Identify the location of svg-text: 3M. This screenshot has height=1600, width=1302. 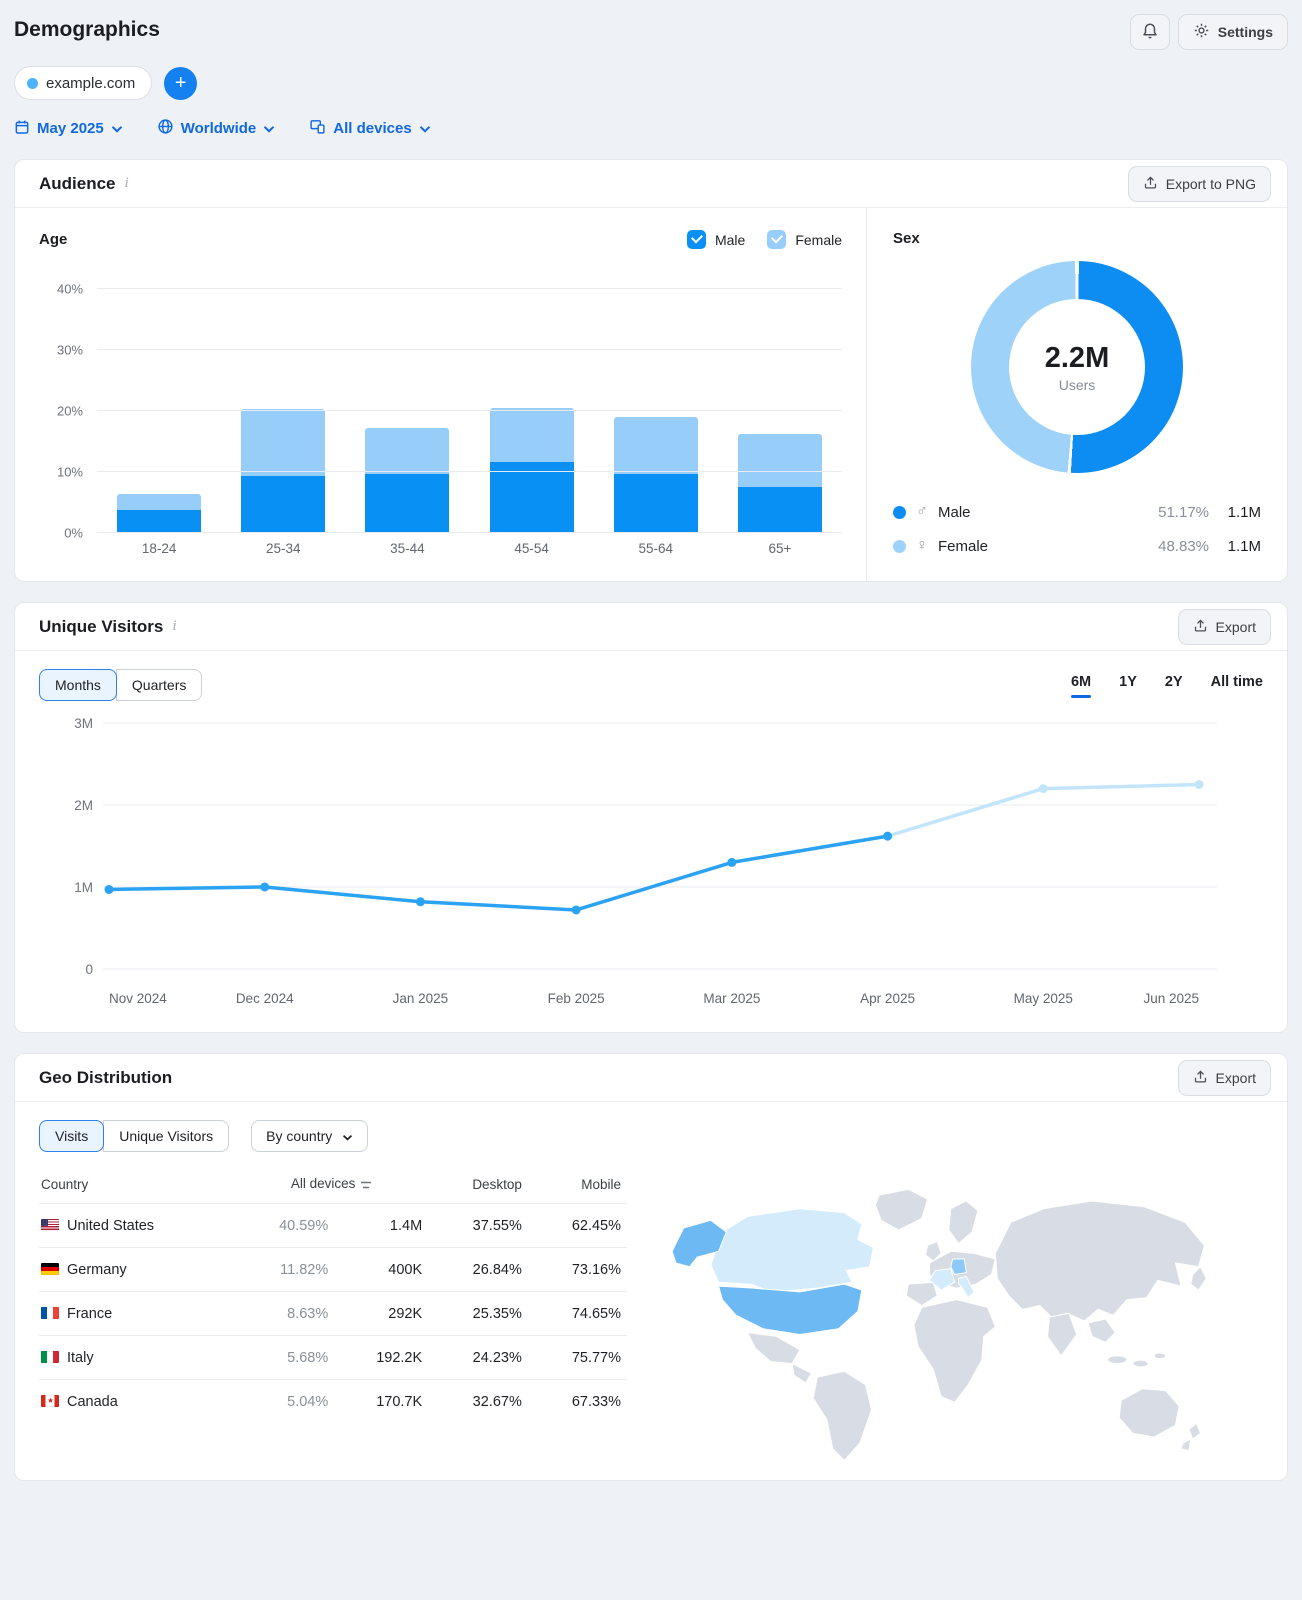
(83, 723).